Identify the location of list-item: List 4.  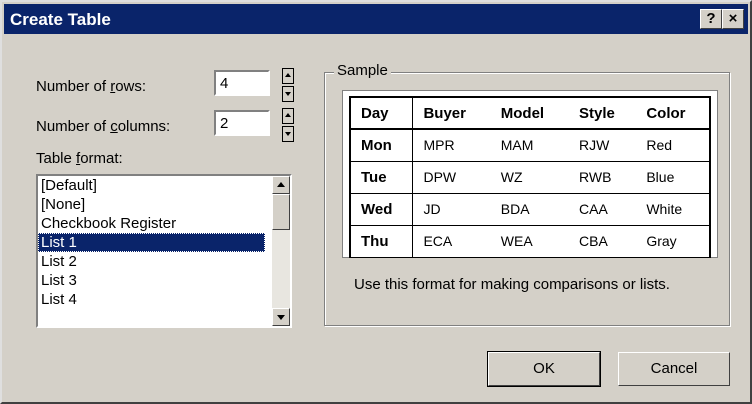
(151, 299).